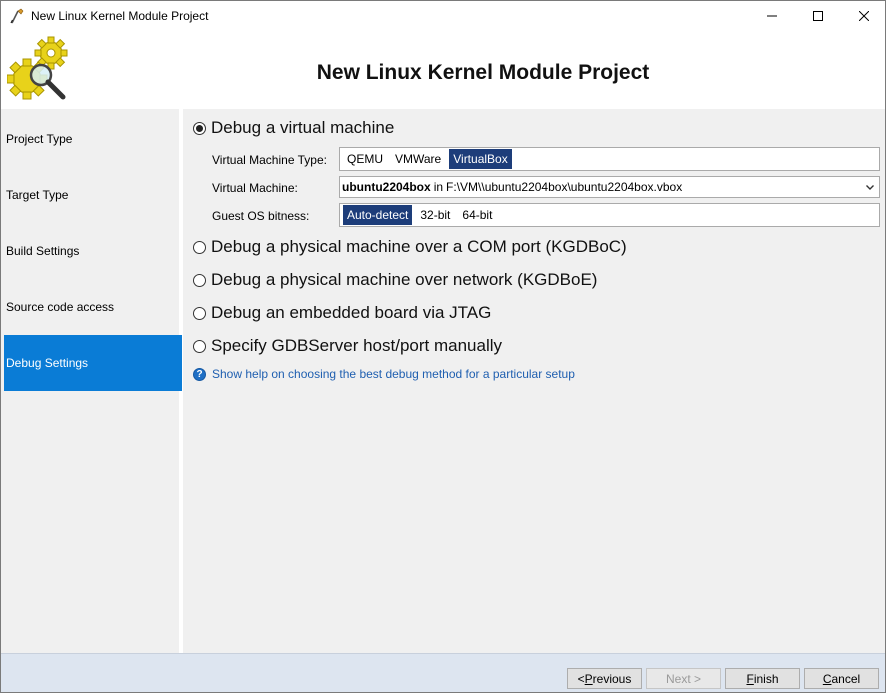 Image resolution: width=886 pixels, height=693 pixels. What do you see at coordinates (581, 678) in the screenshot?
I see `previous-prefix: <` at bounding box center [581, 678].